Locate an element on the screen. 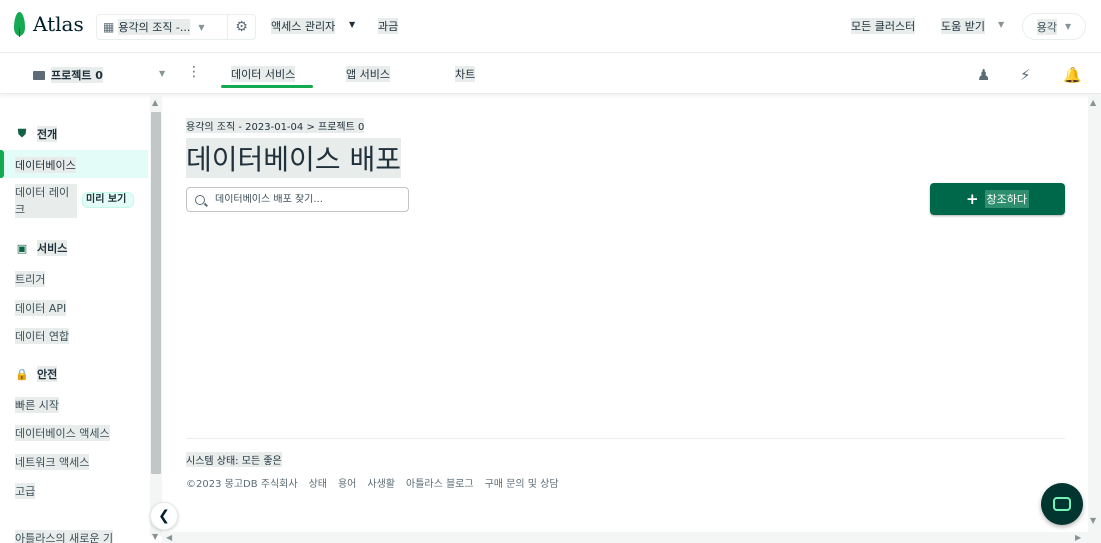 The width and height of the screenshot is (1101, 543). footer-link-terms: 용어 is located at coordinates (347, 482).